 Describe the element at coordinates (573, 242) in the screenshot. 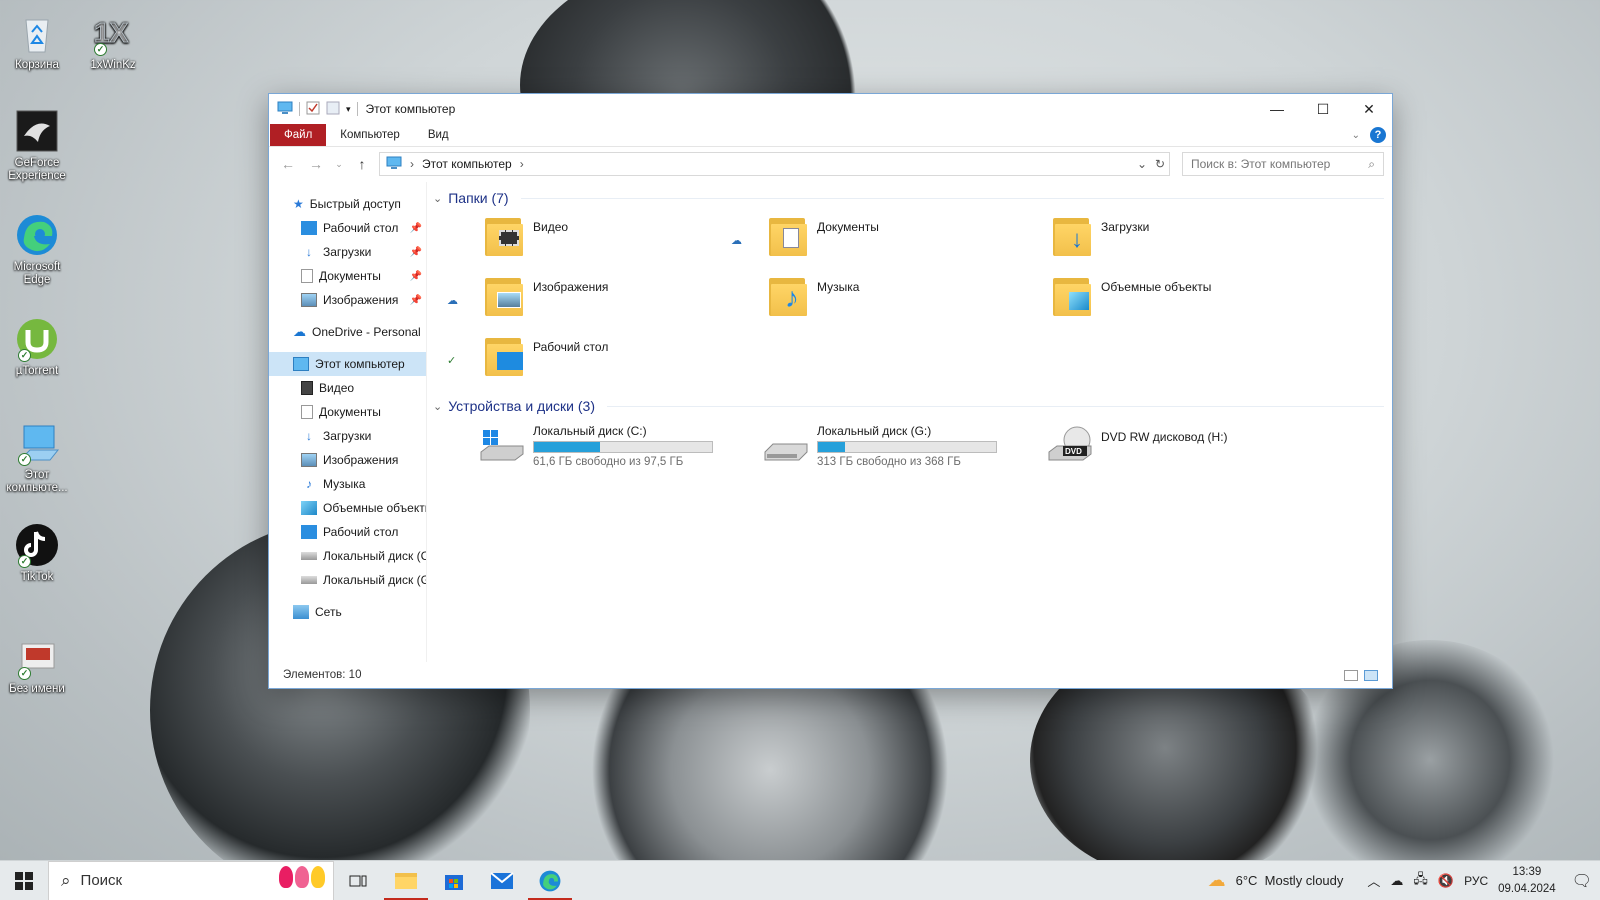

I see `folder-videos: Видео` at that location.